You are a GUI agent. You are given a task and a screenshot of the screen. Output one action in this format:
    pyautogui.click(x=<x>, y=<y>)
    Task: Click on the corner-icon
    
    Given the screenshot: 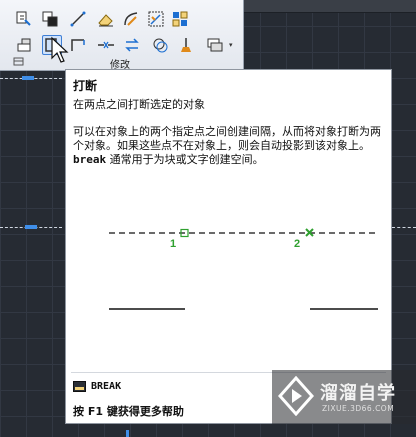 What is the action you would take?
    pyautogui.click(x=78, y=45)
    